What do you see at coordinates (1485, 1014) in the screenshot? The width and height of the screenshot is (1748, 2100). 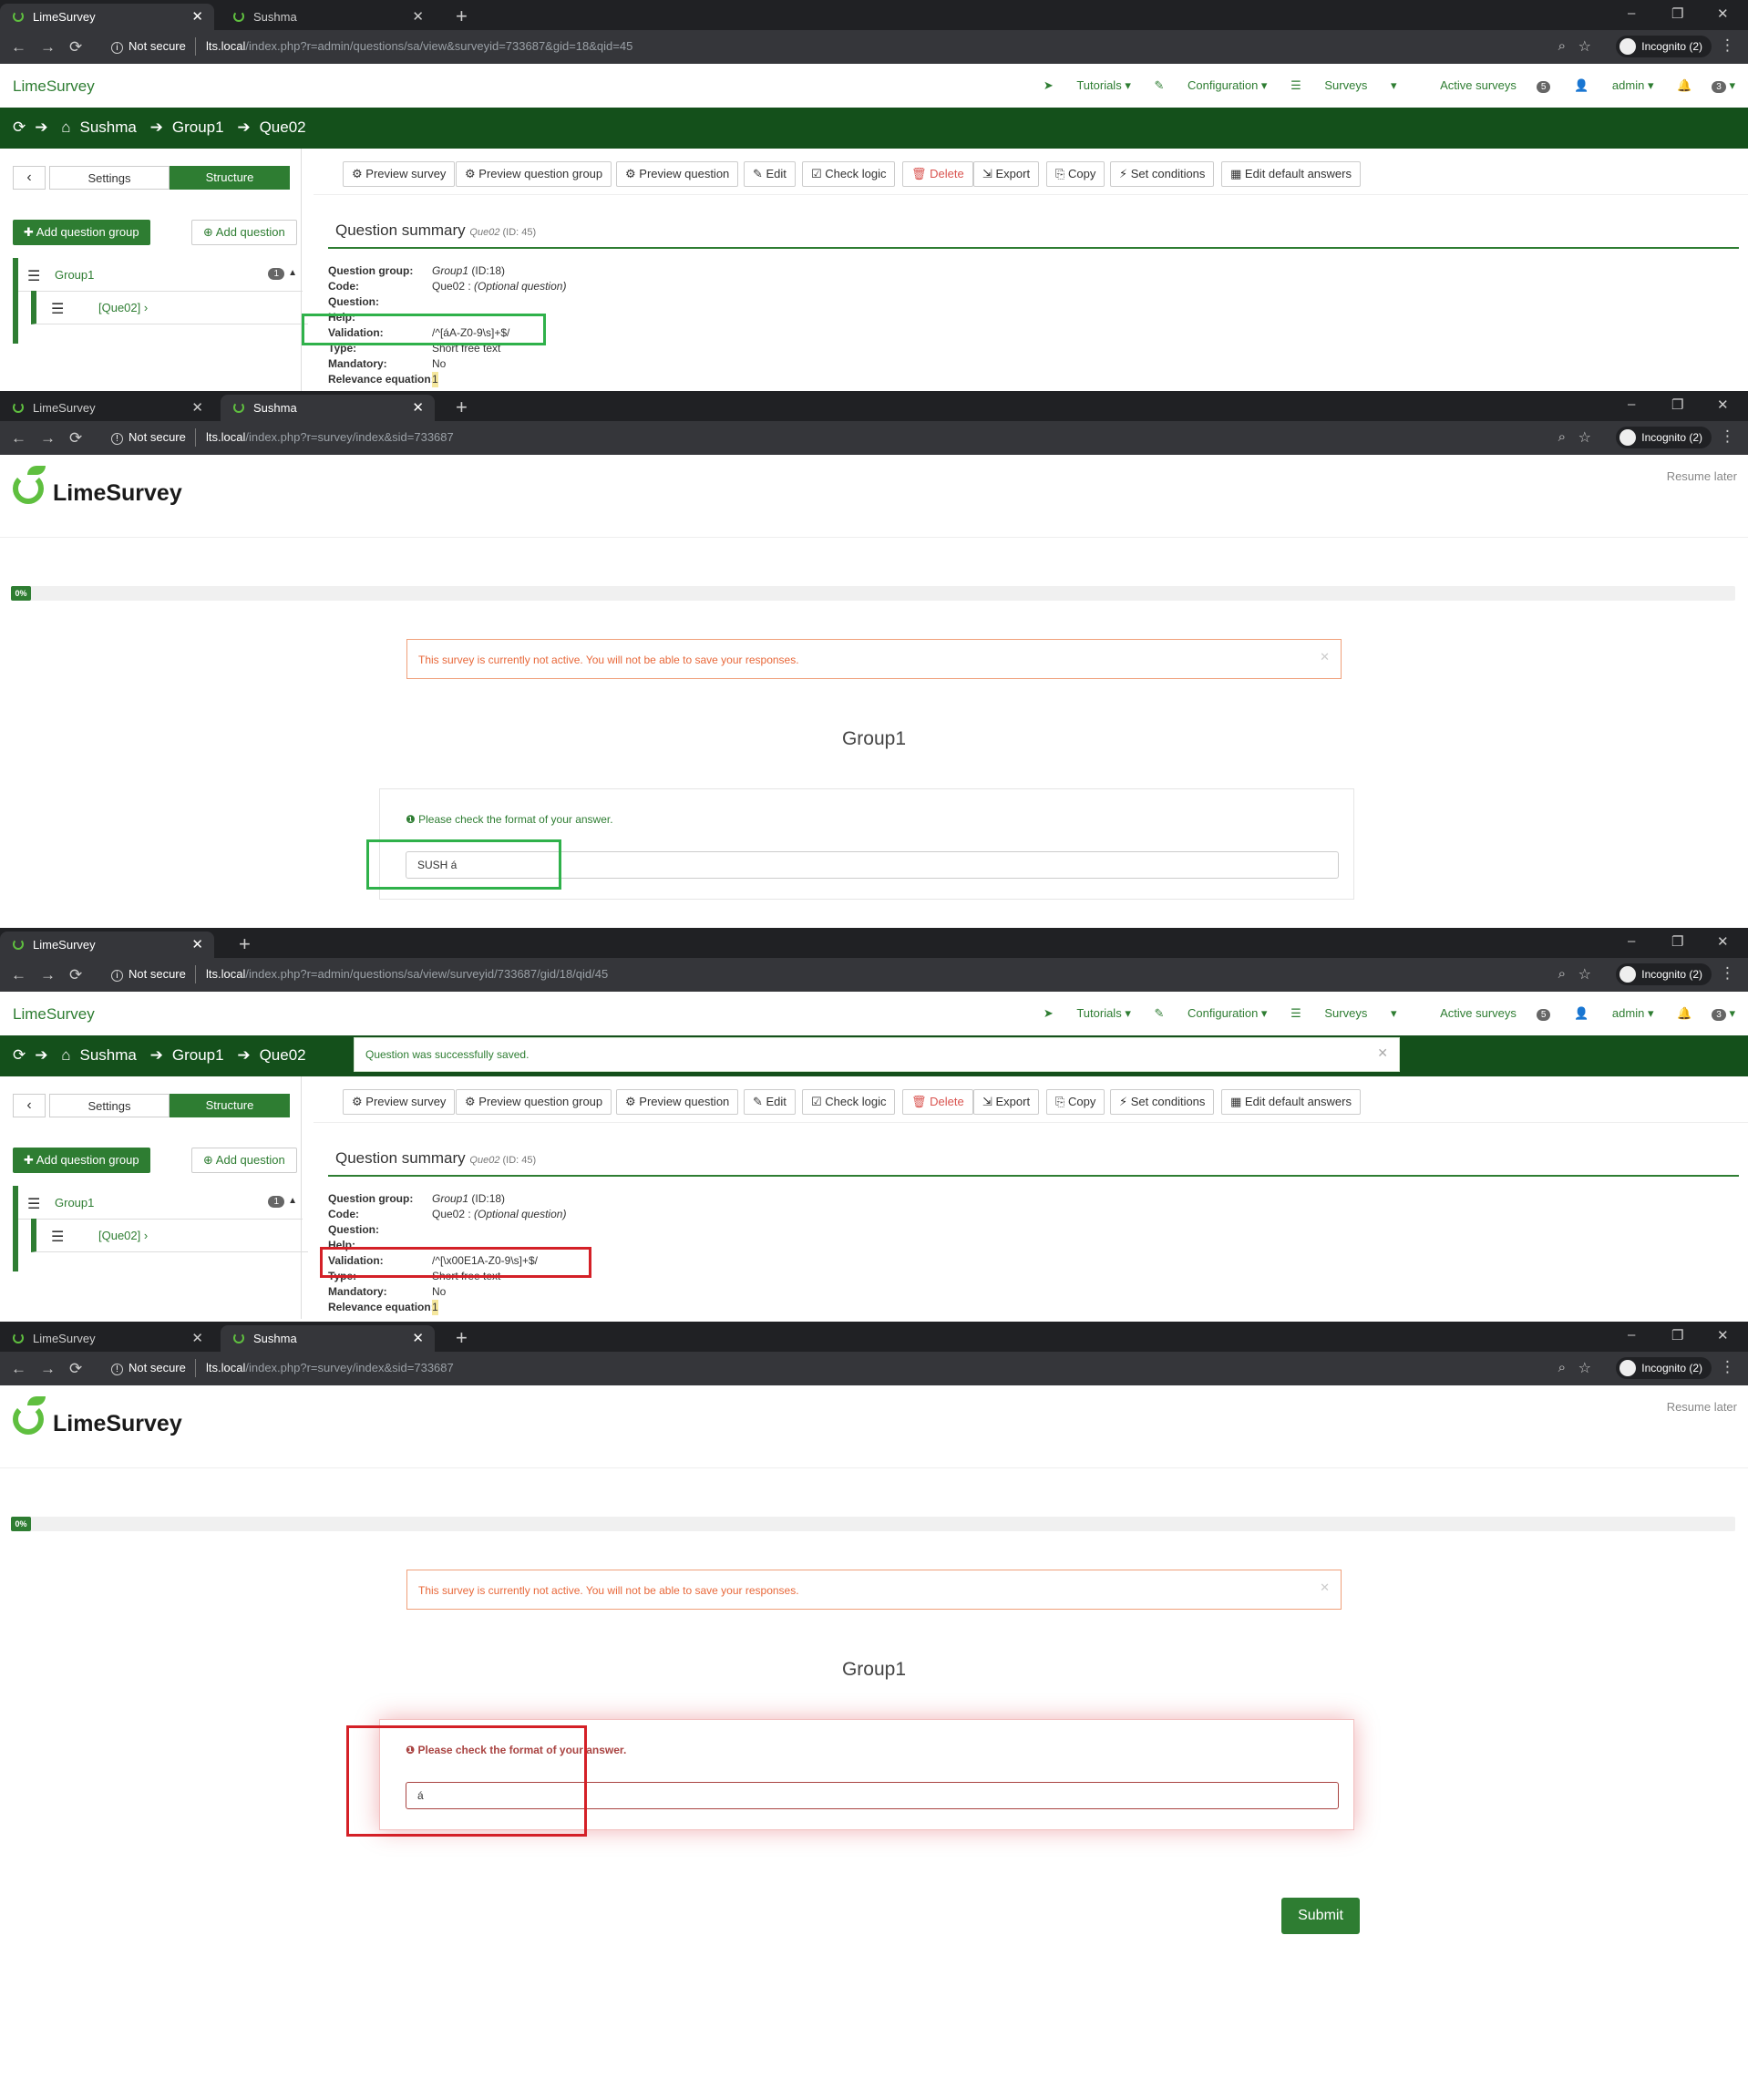 I see `menu-active-surveys: Active surveys 5` at bounding box center [1485, 1014].